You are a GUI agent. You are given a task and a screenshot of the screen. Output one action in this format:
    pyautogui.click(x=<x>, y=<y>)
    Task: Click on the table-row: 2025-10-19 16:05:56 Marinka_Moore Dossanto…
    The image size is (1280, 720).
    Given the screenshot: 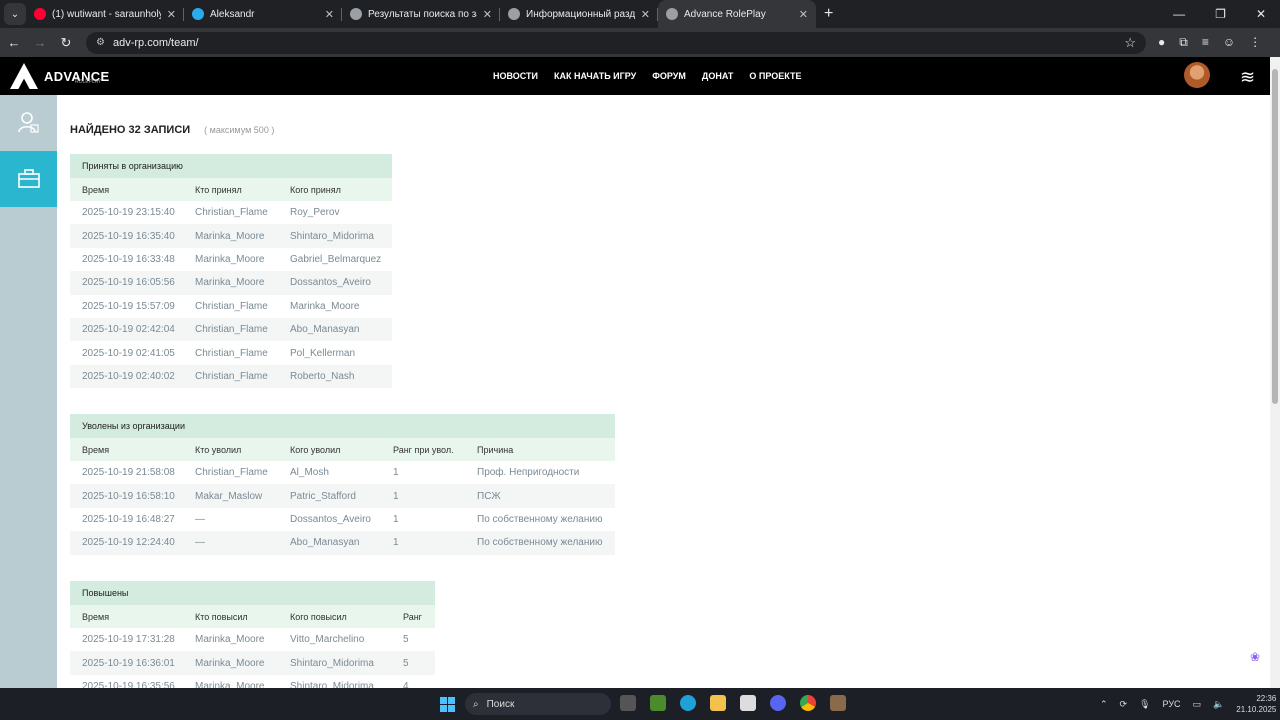 What is the action you would take?
    pyautogui.click(x=231, y=283)
    